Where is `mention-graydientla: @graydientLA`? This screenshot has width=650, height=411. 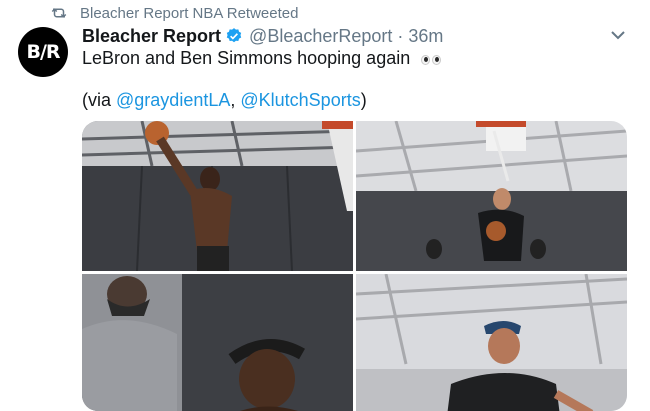 mention-graydientla: @graydientLA is located at coordinates (173, 100).